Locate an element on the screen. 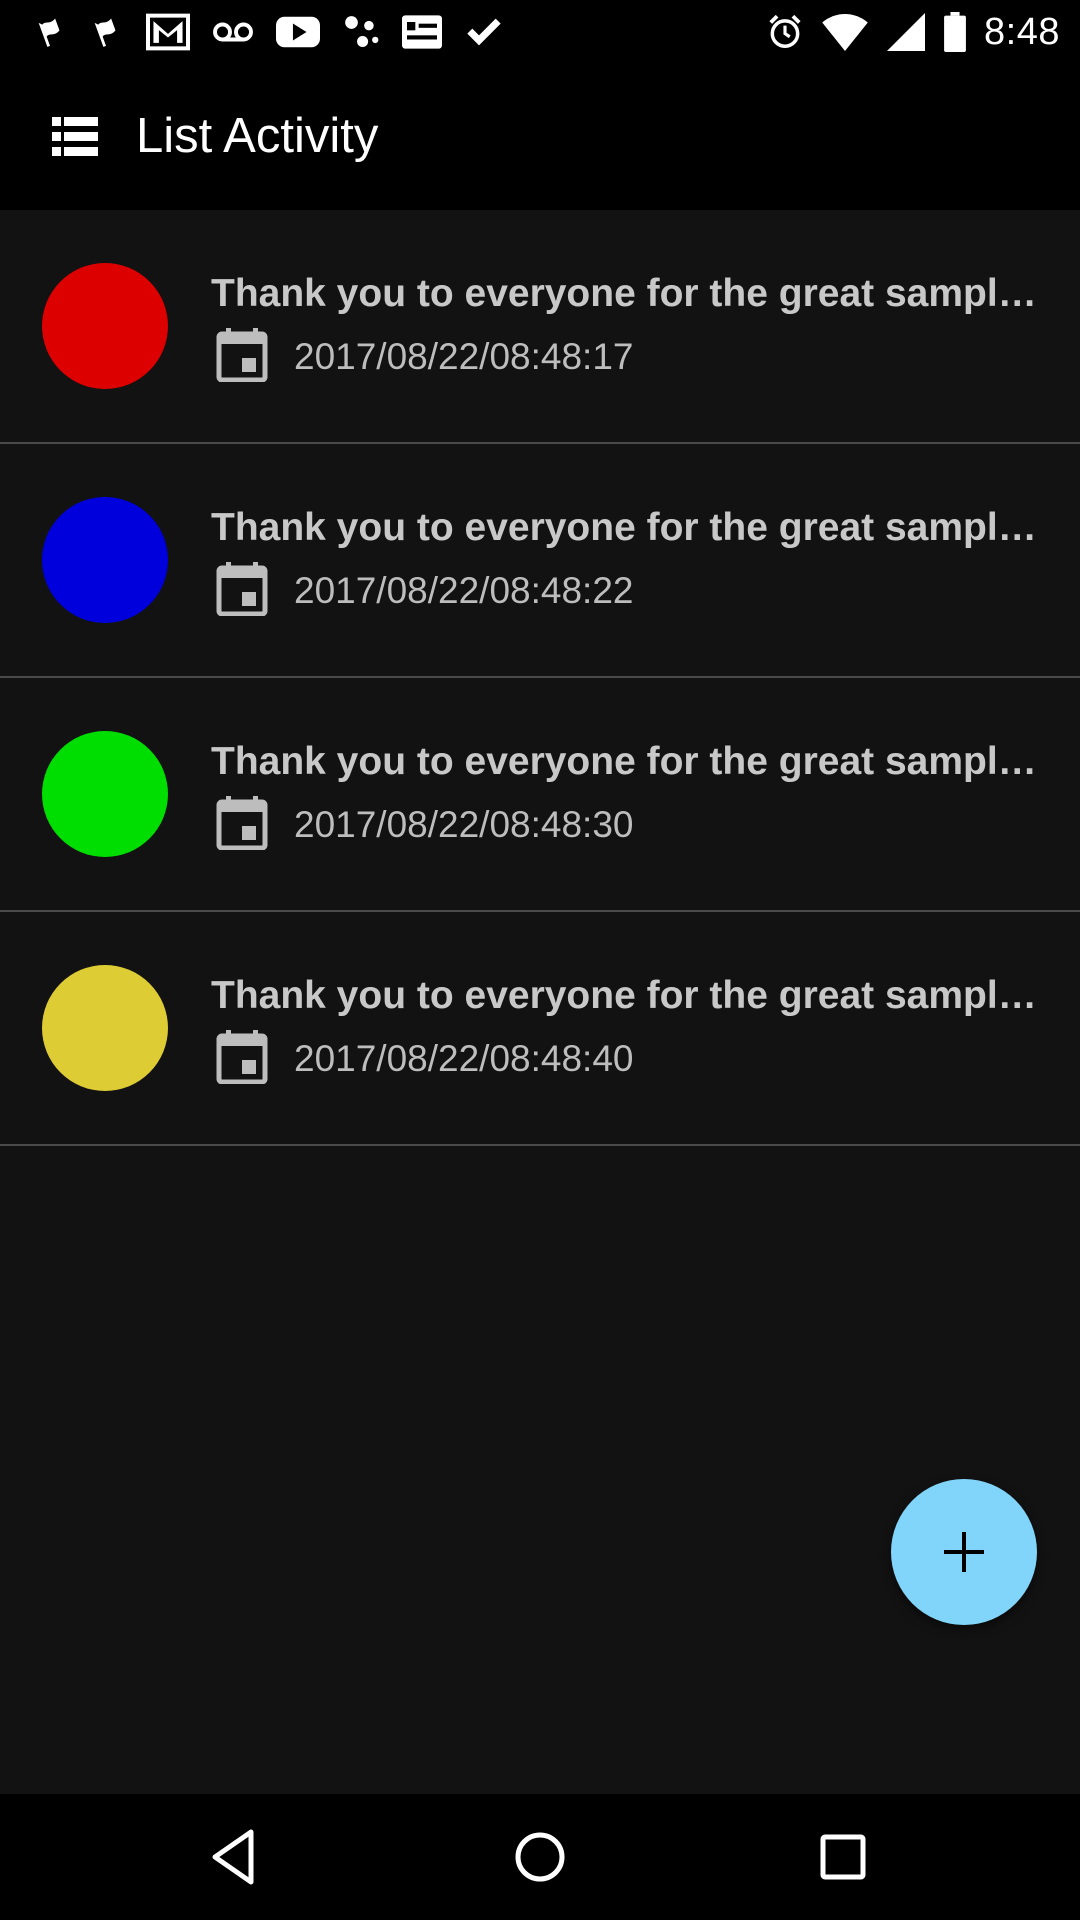 The image size is (1080, 1920). recents-icon is located at coordinates (843, 1857).